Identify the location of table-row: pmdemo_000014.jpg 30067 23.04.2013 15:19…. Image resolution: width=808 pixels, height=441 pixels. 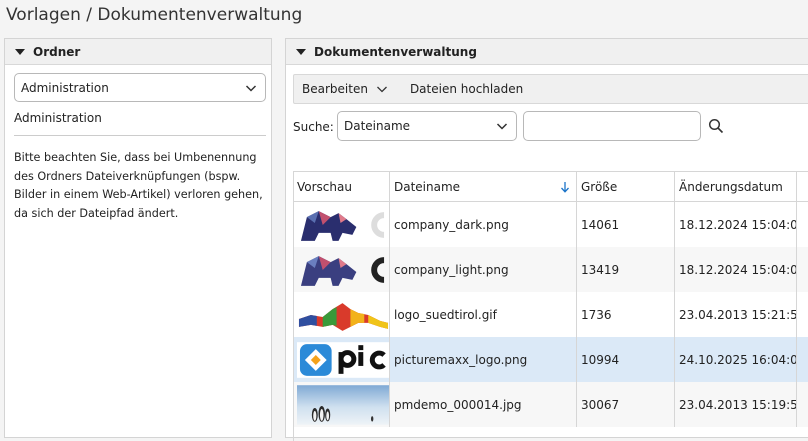
(551, 404).